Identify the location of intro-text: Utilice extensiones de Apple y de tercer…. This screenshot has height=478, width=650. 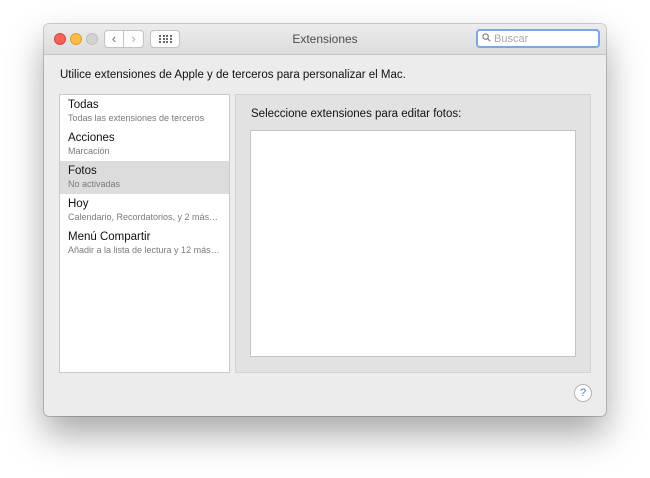
(233, 75).